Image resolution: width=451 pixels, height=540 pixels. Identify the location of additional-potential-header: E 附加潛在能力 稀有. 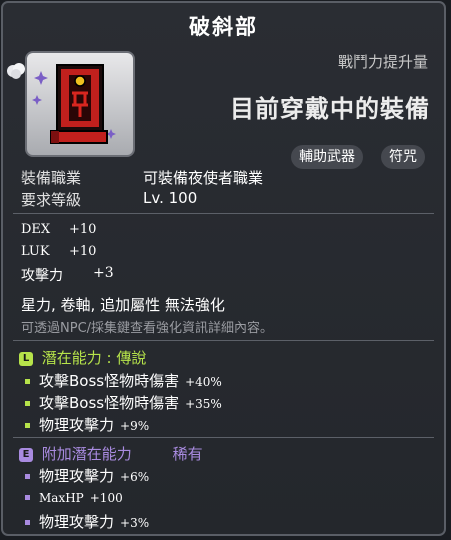
(111, 453).